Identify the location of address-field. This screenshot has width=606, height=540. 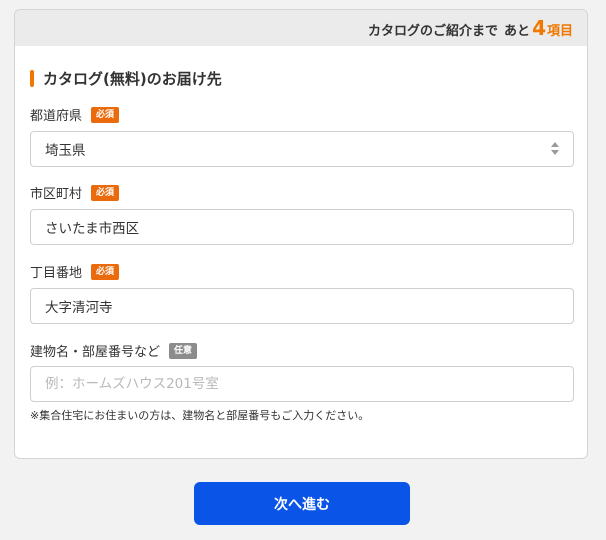
(302, 306).